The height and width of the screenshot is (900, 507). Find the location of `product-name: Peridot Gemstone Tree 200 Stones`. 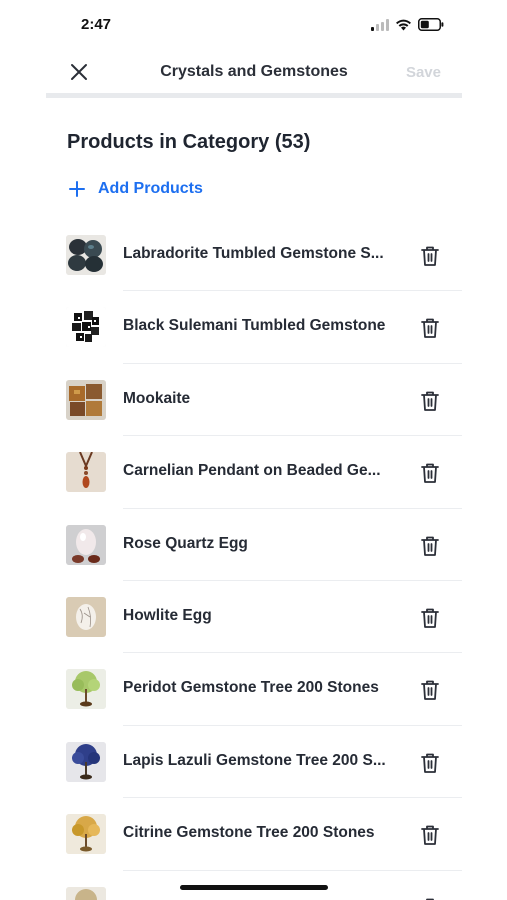

product-name: Peridot Gemstone Tree 200 Stones is located at coordinates (251, 688).